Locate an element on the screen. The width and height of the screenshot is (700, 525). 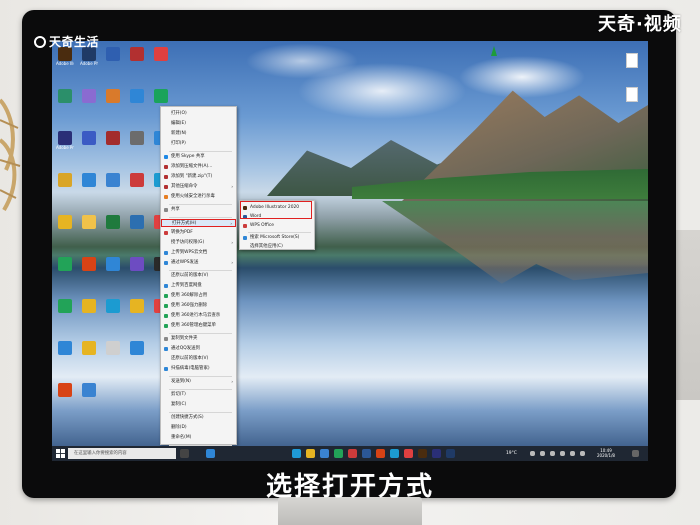
context-menu-item: 编辑(E) is located at coordinates (198, 124).